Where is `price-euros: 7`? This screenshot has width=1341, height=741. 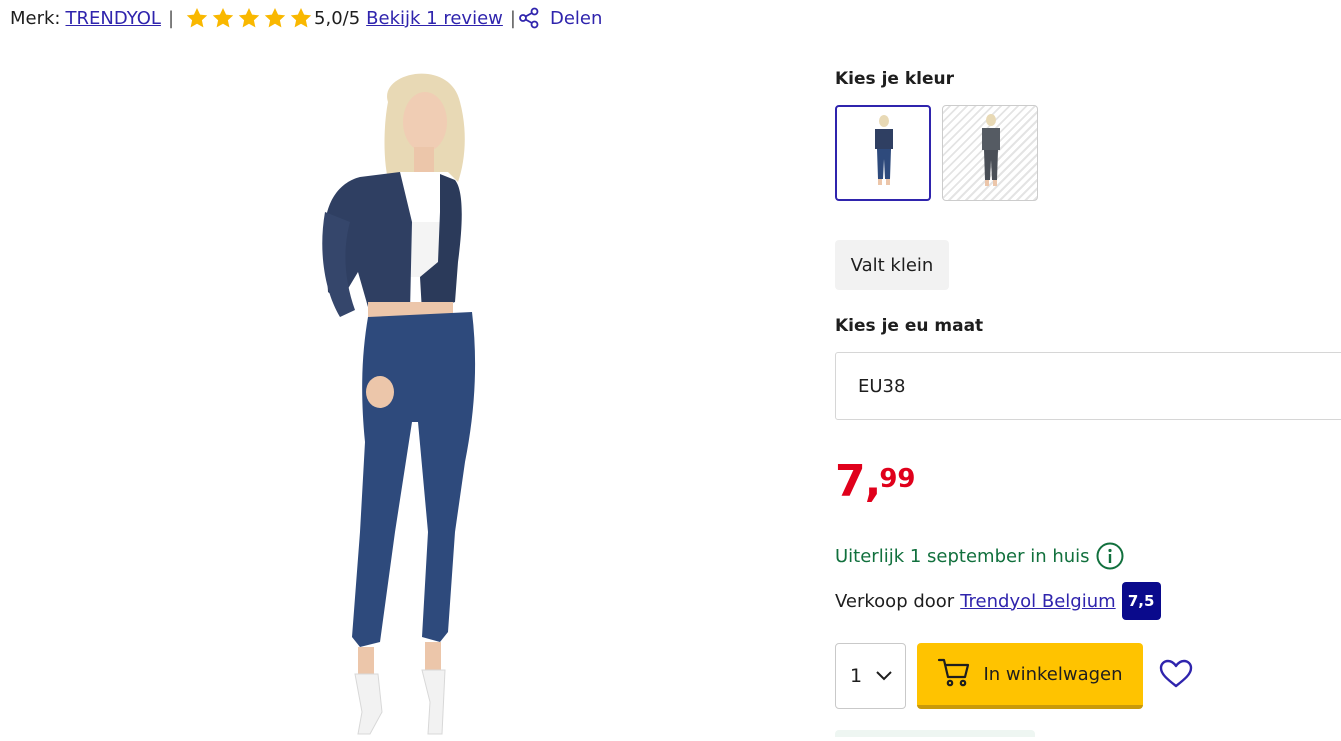
price-euros: 7 is located at coordinates (850, 481).